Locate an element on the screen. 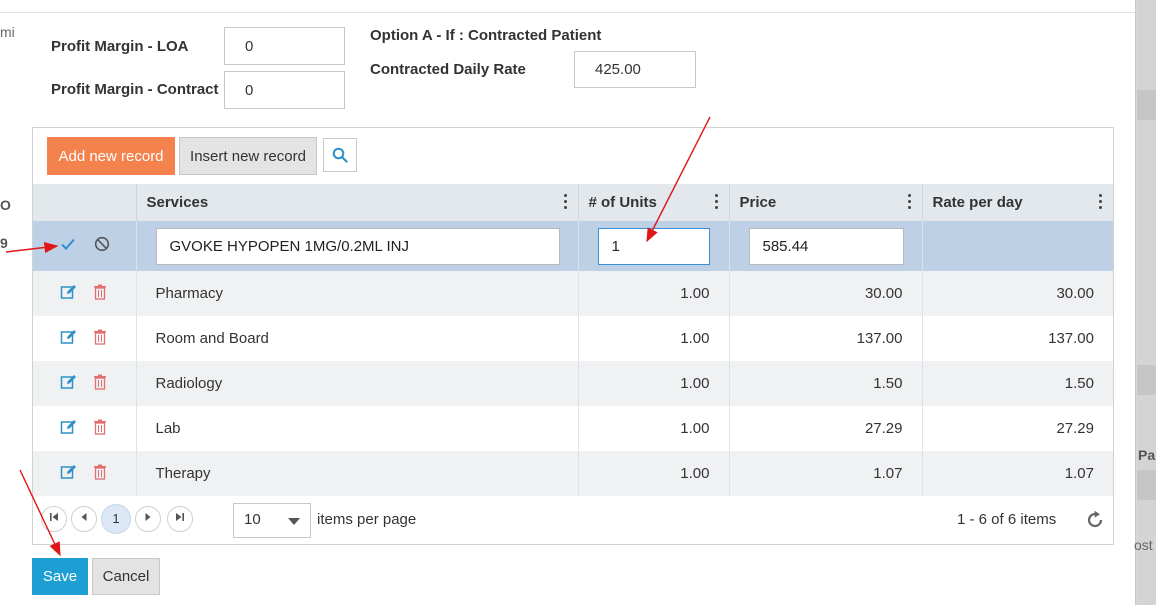  contracted-daily-rate-input is located at coordinates (635, 69).